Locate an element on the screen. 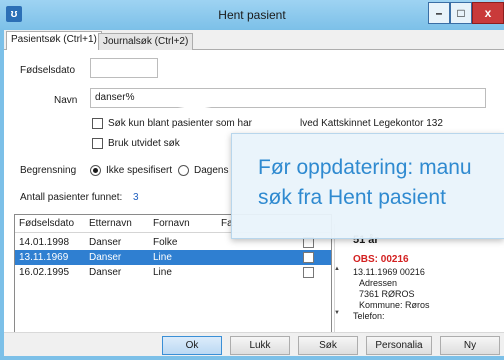 This screenshot has height=360, width=504. navn-label: Navn is located at coordinates (66, 100).